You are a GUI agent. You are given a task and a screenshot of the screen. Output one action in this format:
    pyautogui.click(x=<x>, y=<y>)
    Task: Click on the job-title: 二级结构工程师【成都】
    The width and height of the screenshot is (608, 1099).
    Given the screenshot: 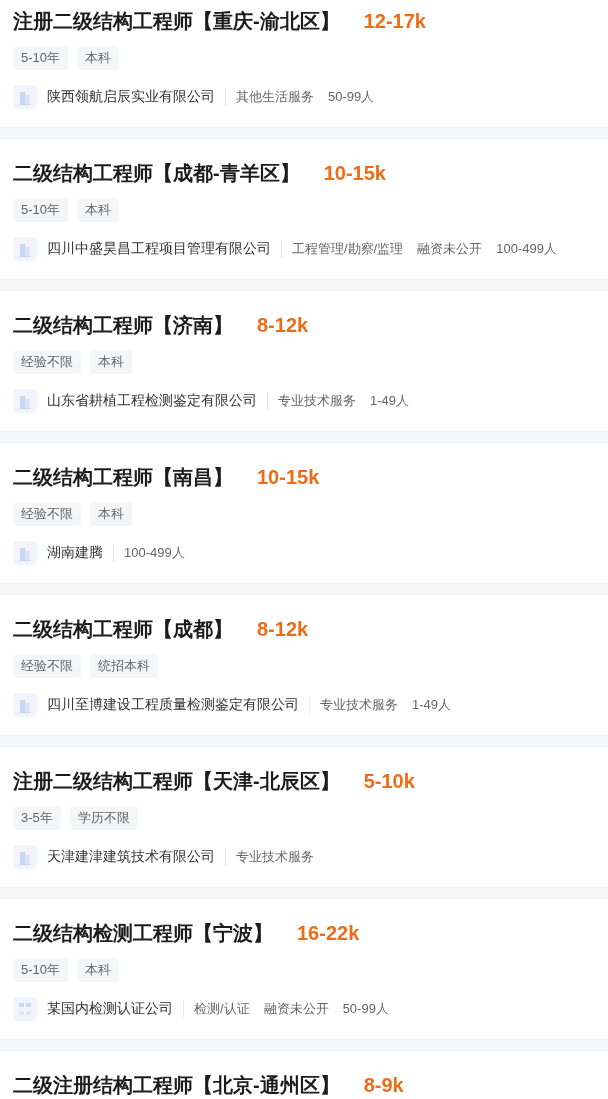 What is the action you would take?
    pyautogui.click(x=123, y=629)
    